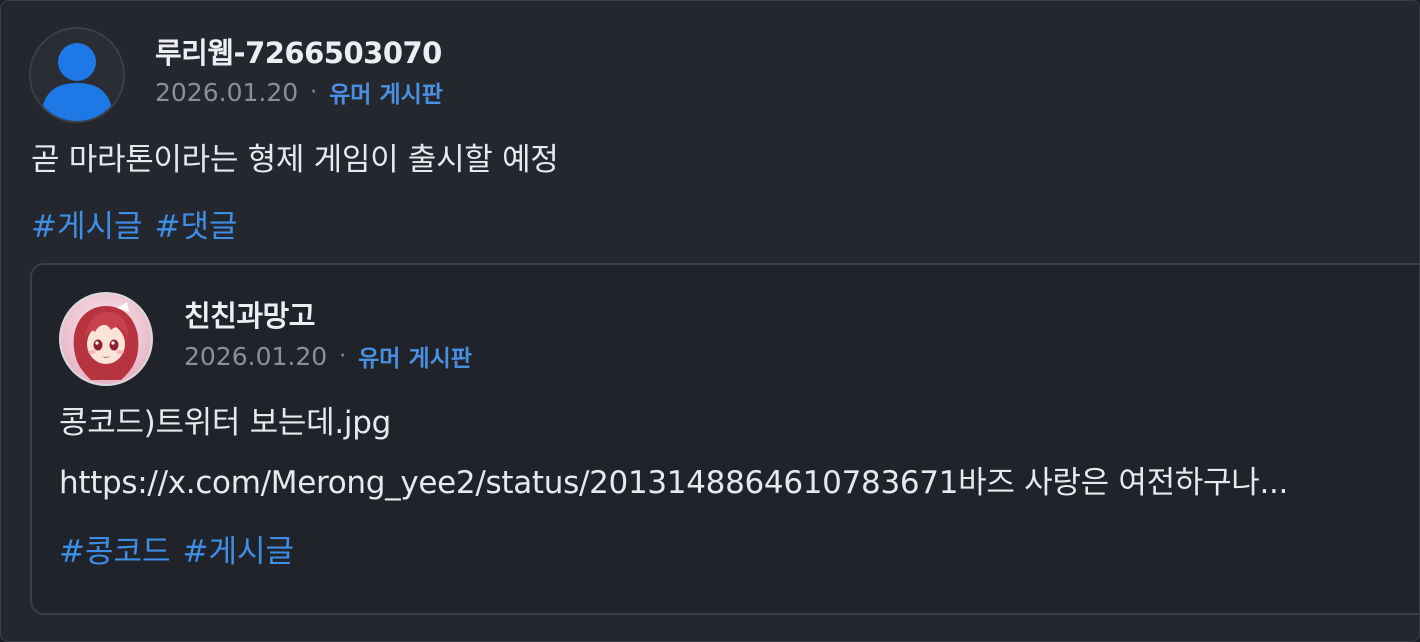  I want to click on author-avatar, so click(77, 75).